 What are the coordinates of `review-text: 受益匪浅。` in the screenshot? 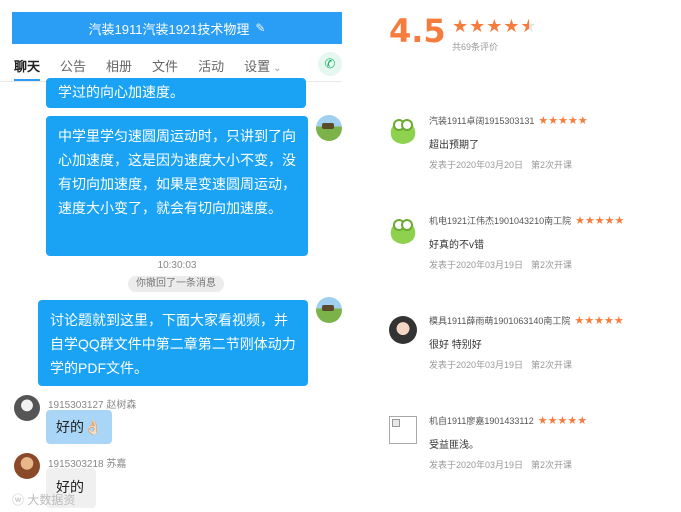 It's located at (454, 445).